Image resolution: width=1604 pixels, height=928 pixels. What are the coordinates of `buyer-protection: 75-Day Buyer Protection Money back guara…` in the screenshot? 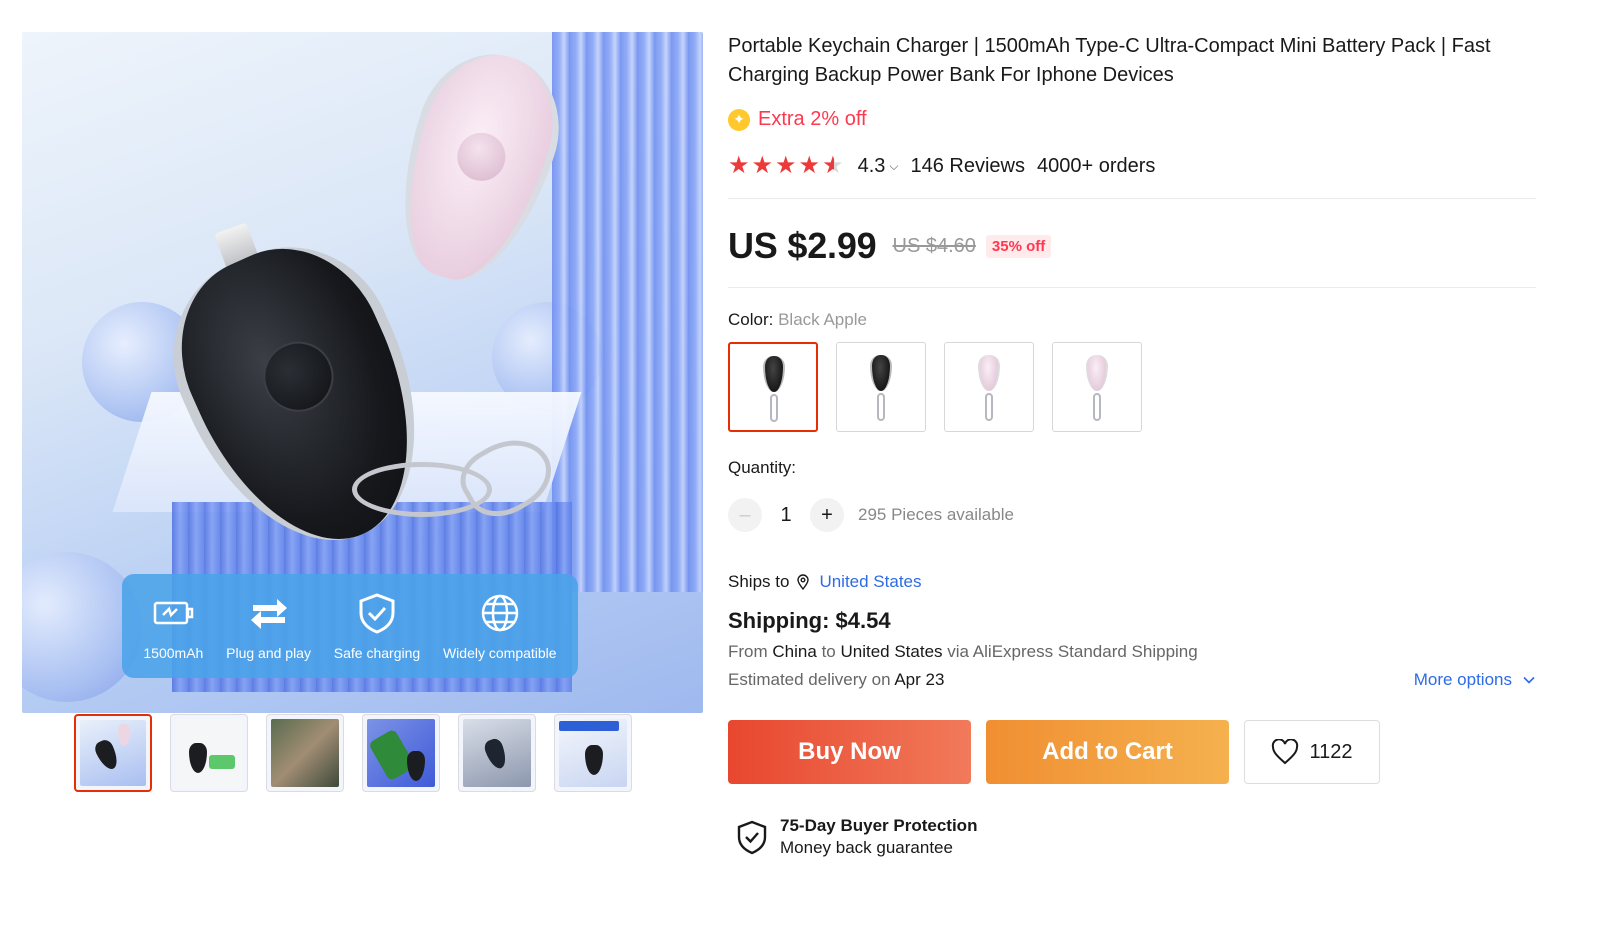 It's located at (1132, 837).